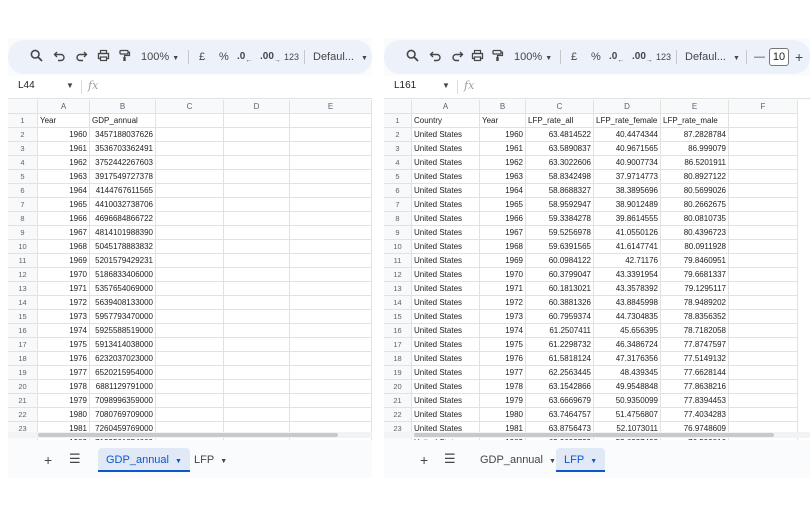 This screenshot has height=530, width=810. I want to click on cell: 78.7182058, so click(695, 331).